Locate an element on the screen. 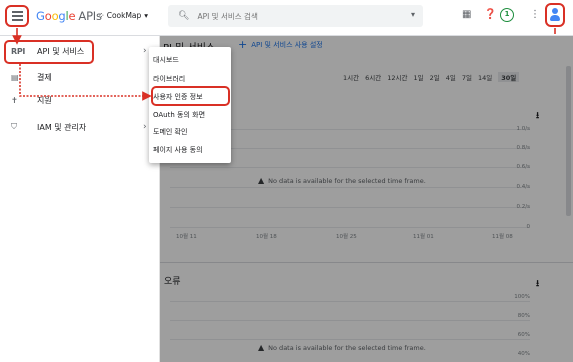 This screenshot has height=362, width=573. search-icon: 🔍︎ is located at coordinates (184, 16).